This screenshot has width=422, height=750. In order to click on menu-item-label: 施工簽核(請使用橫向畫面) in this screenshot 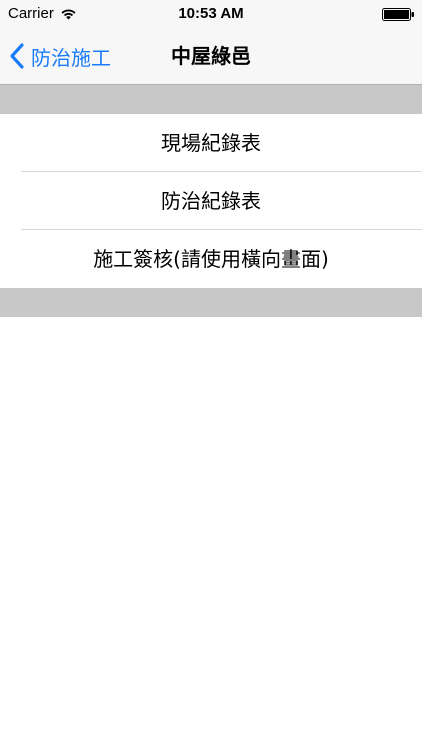, I will do `click(211, 259)`.